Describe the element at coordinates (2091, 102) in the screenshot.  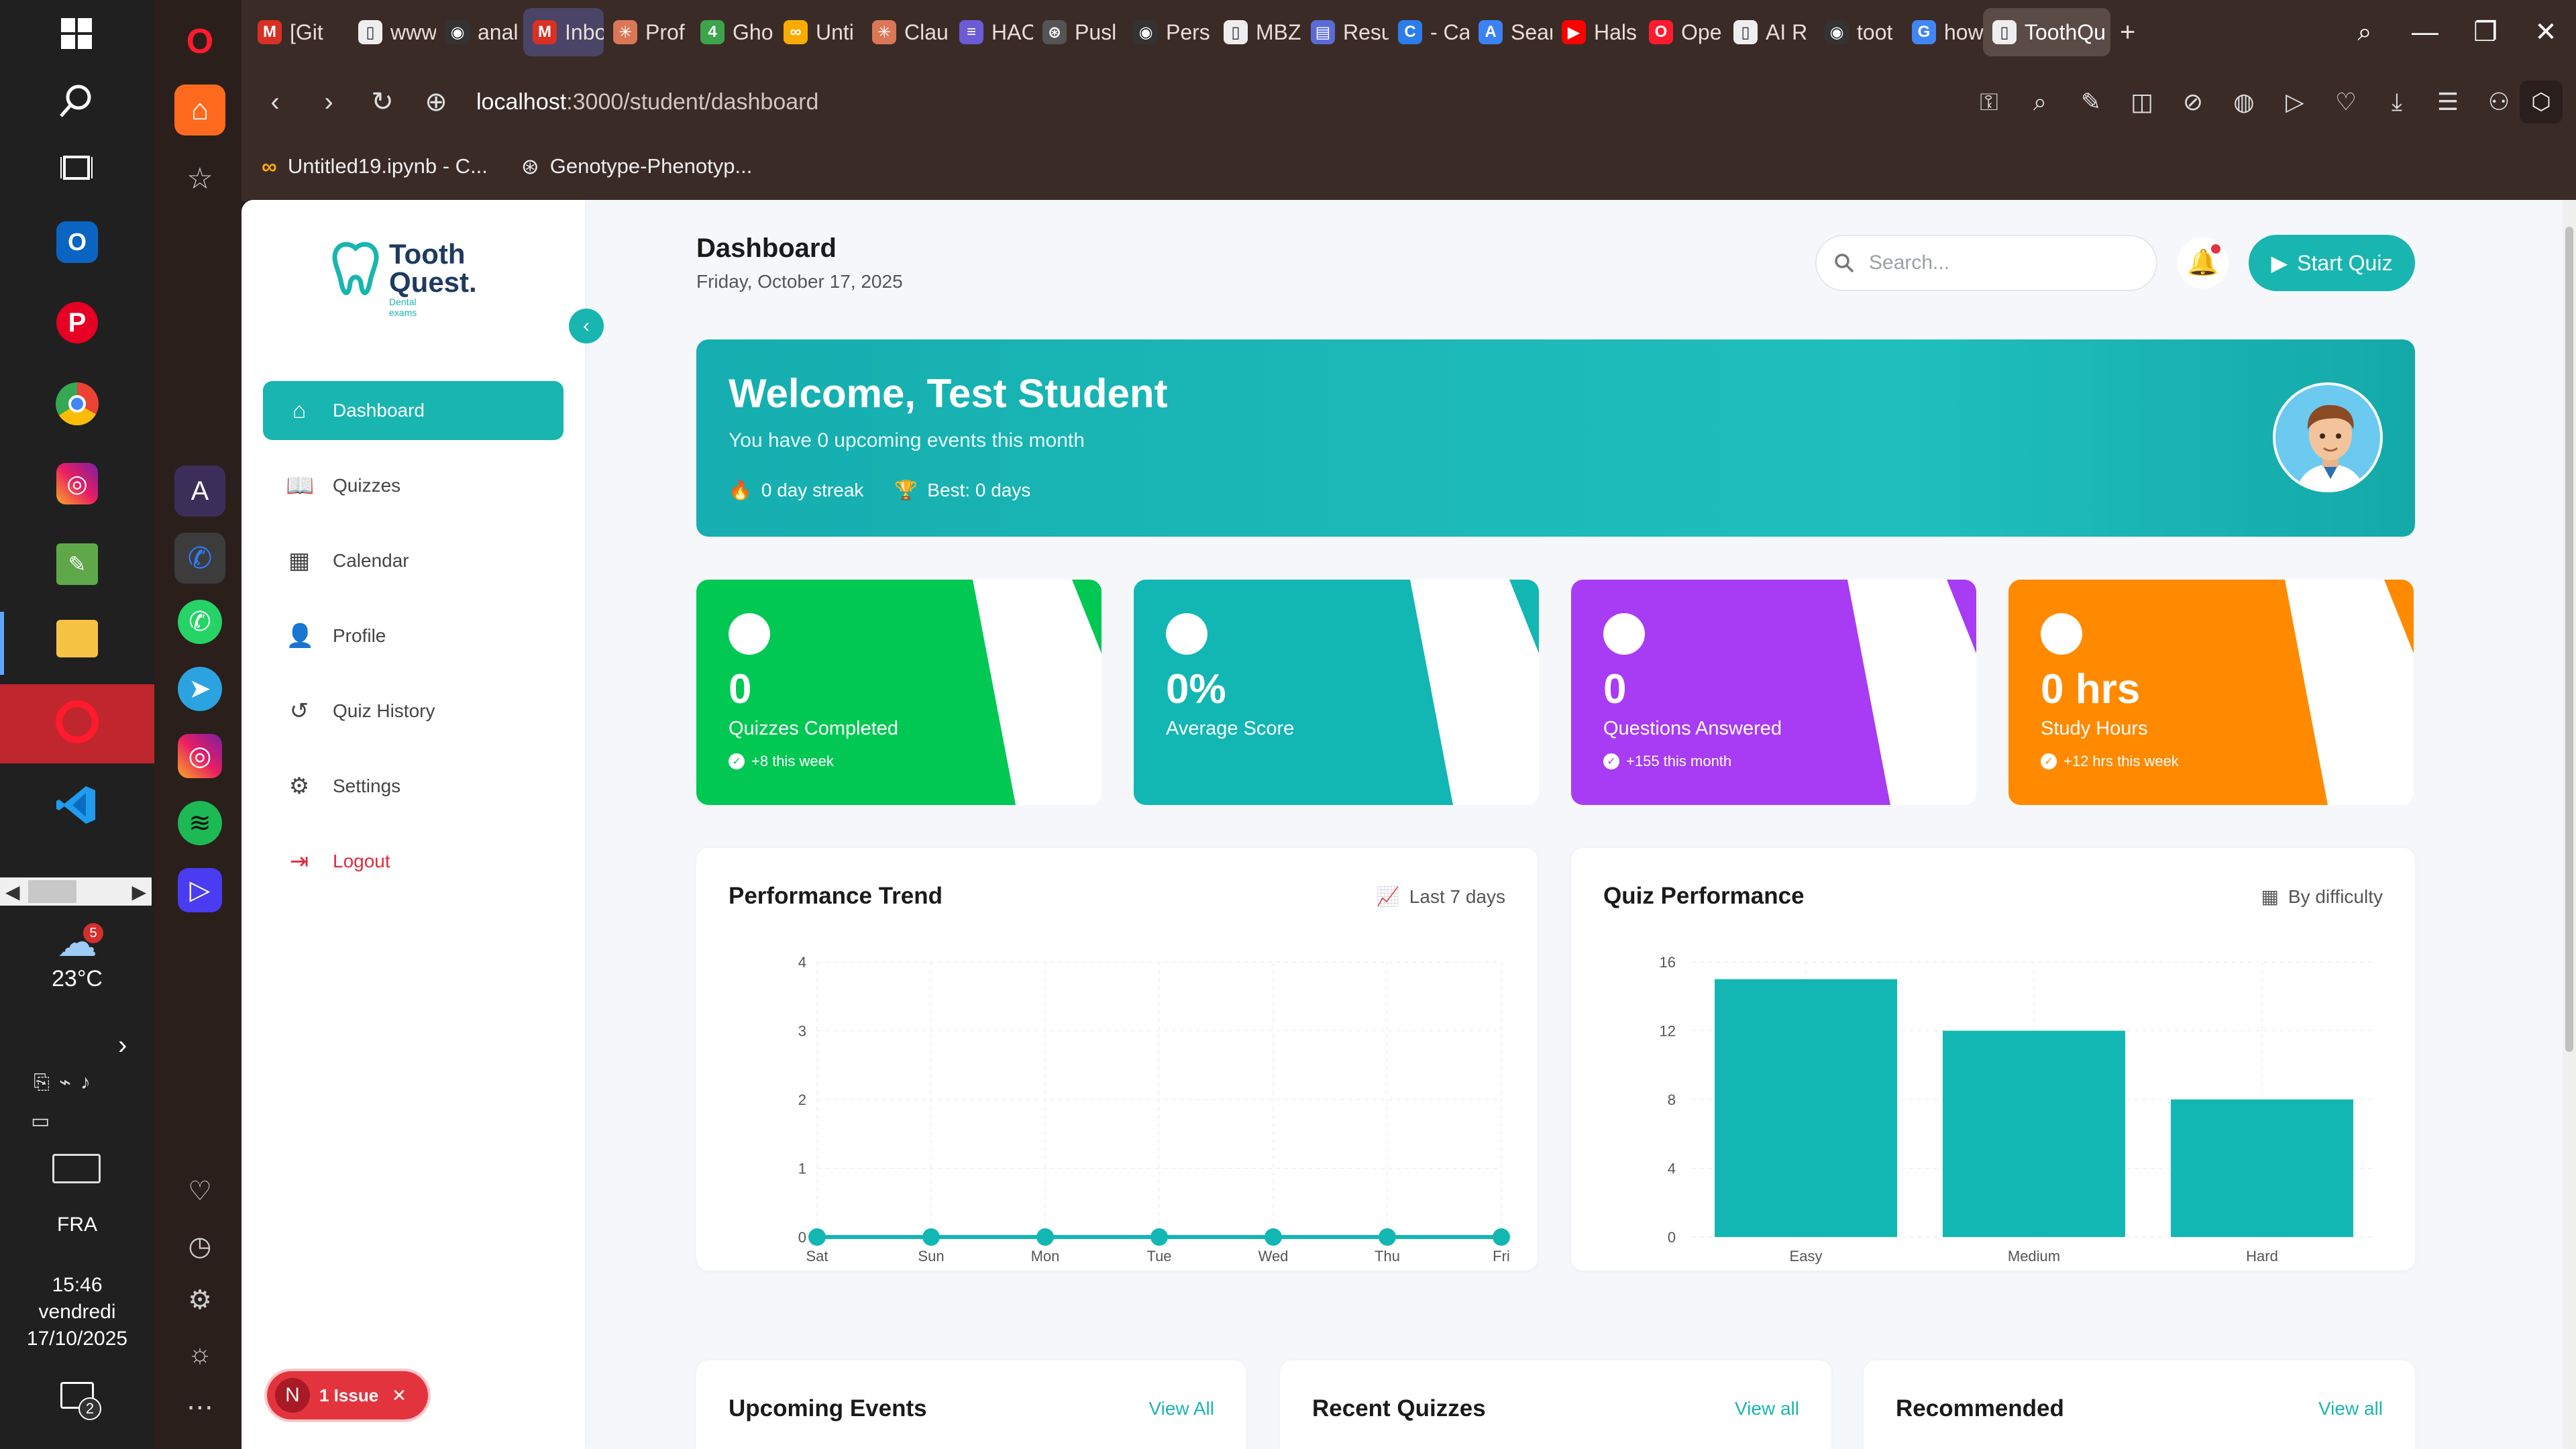
I see `edit-icon: ✎` at that location.